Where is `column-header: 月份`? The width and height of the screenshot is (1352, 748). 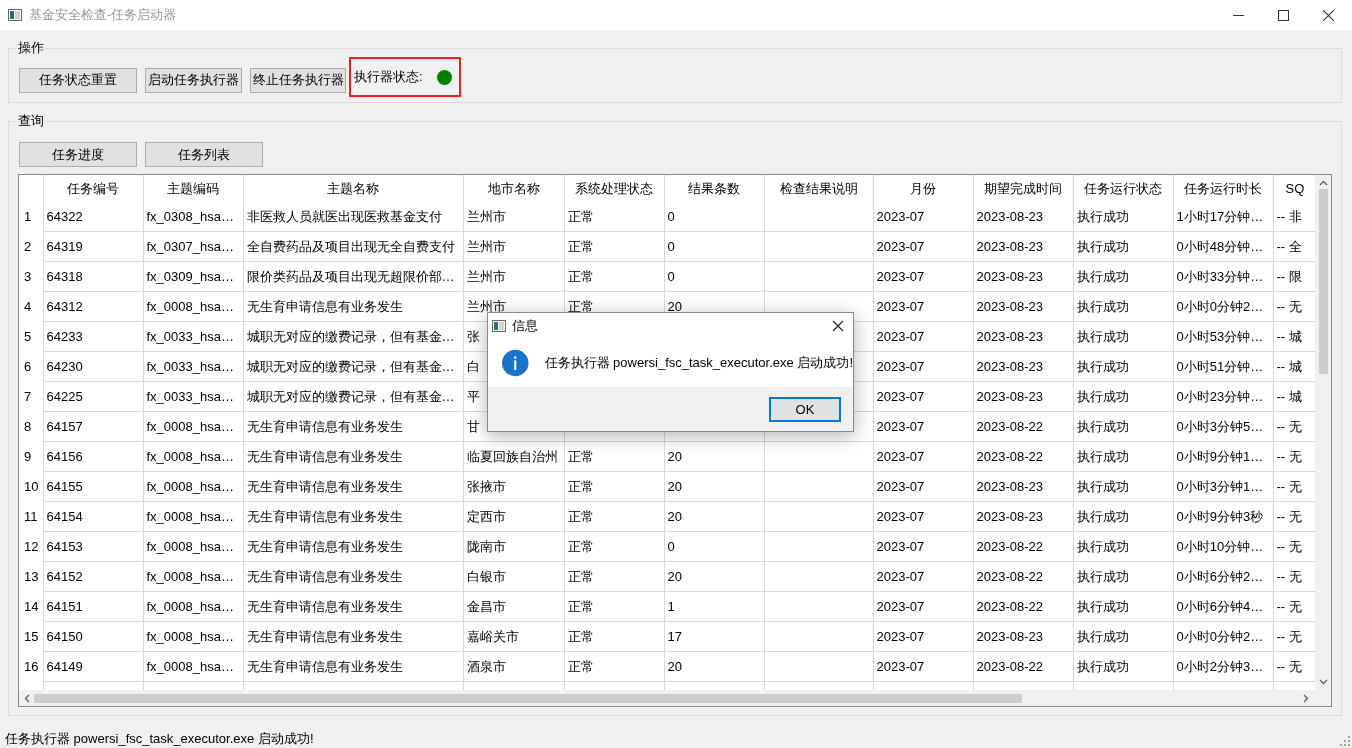
column-header: 月份 is located at coordinates (923, 188).